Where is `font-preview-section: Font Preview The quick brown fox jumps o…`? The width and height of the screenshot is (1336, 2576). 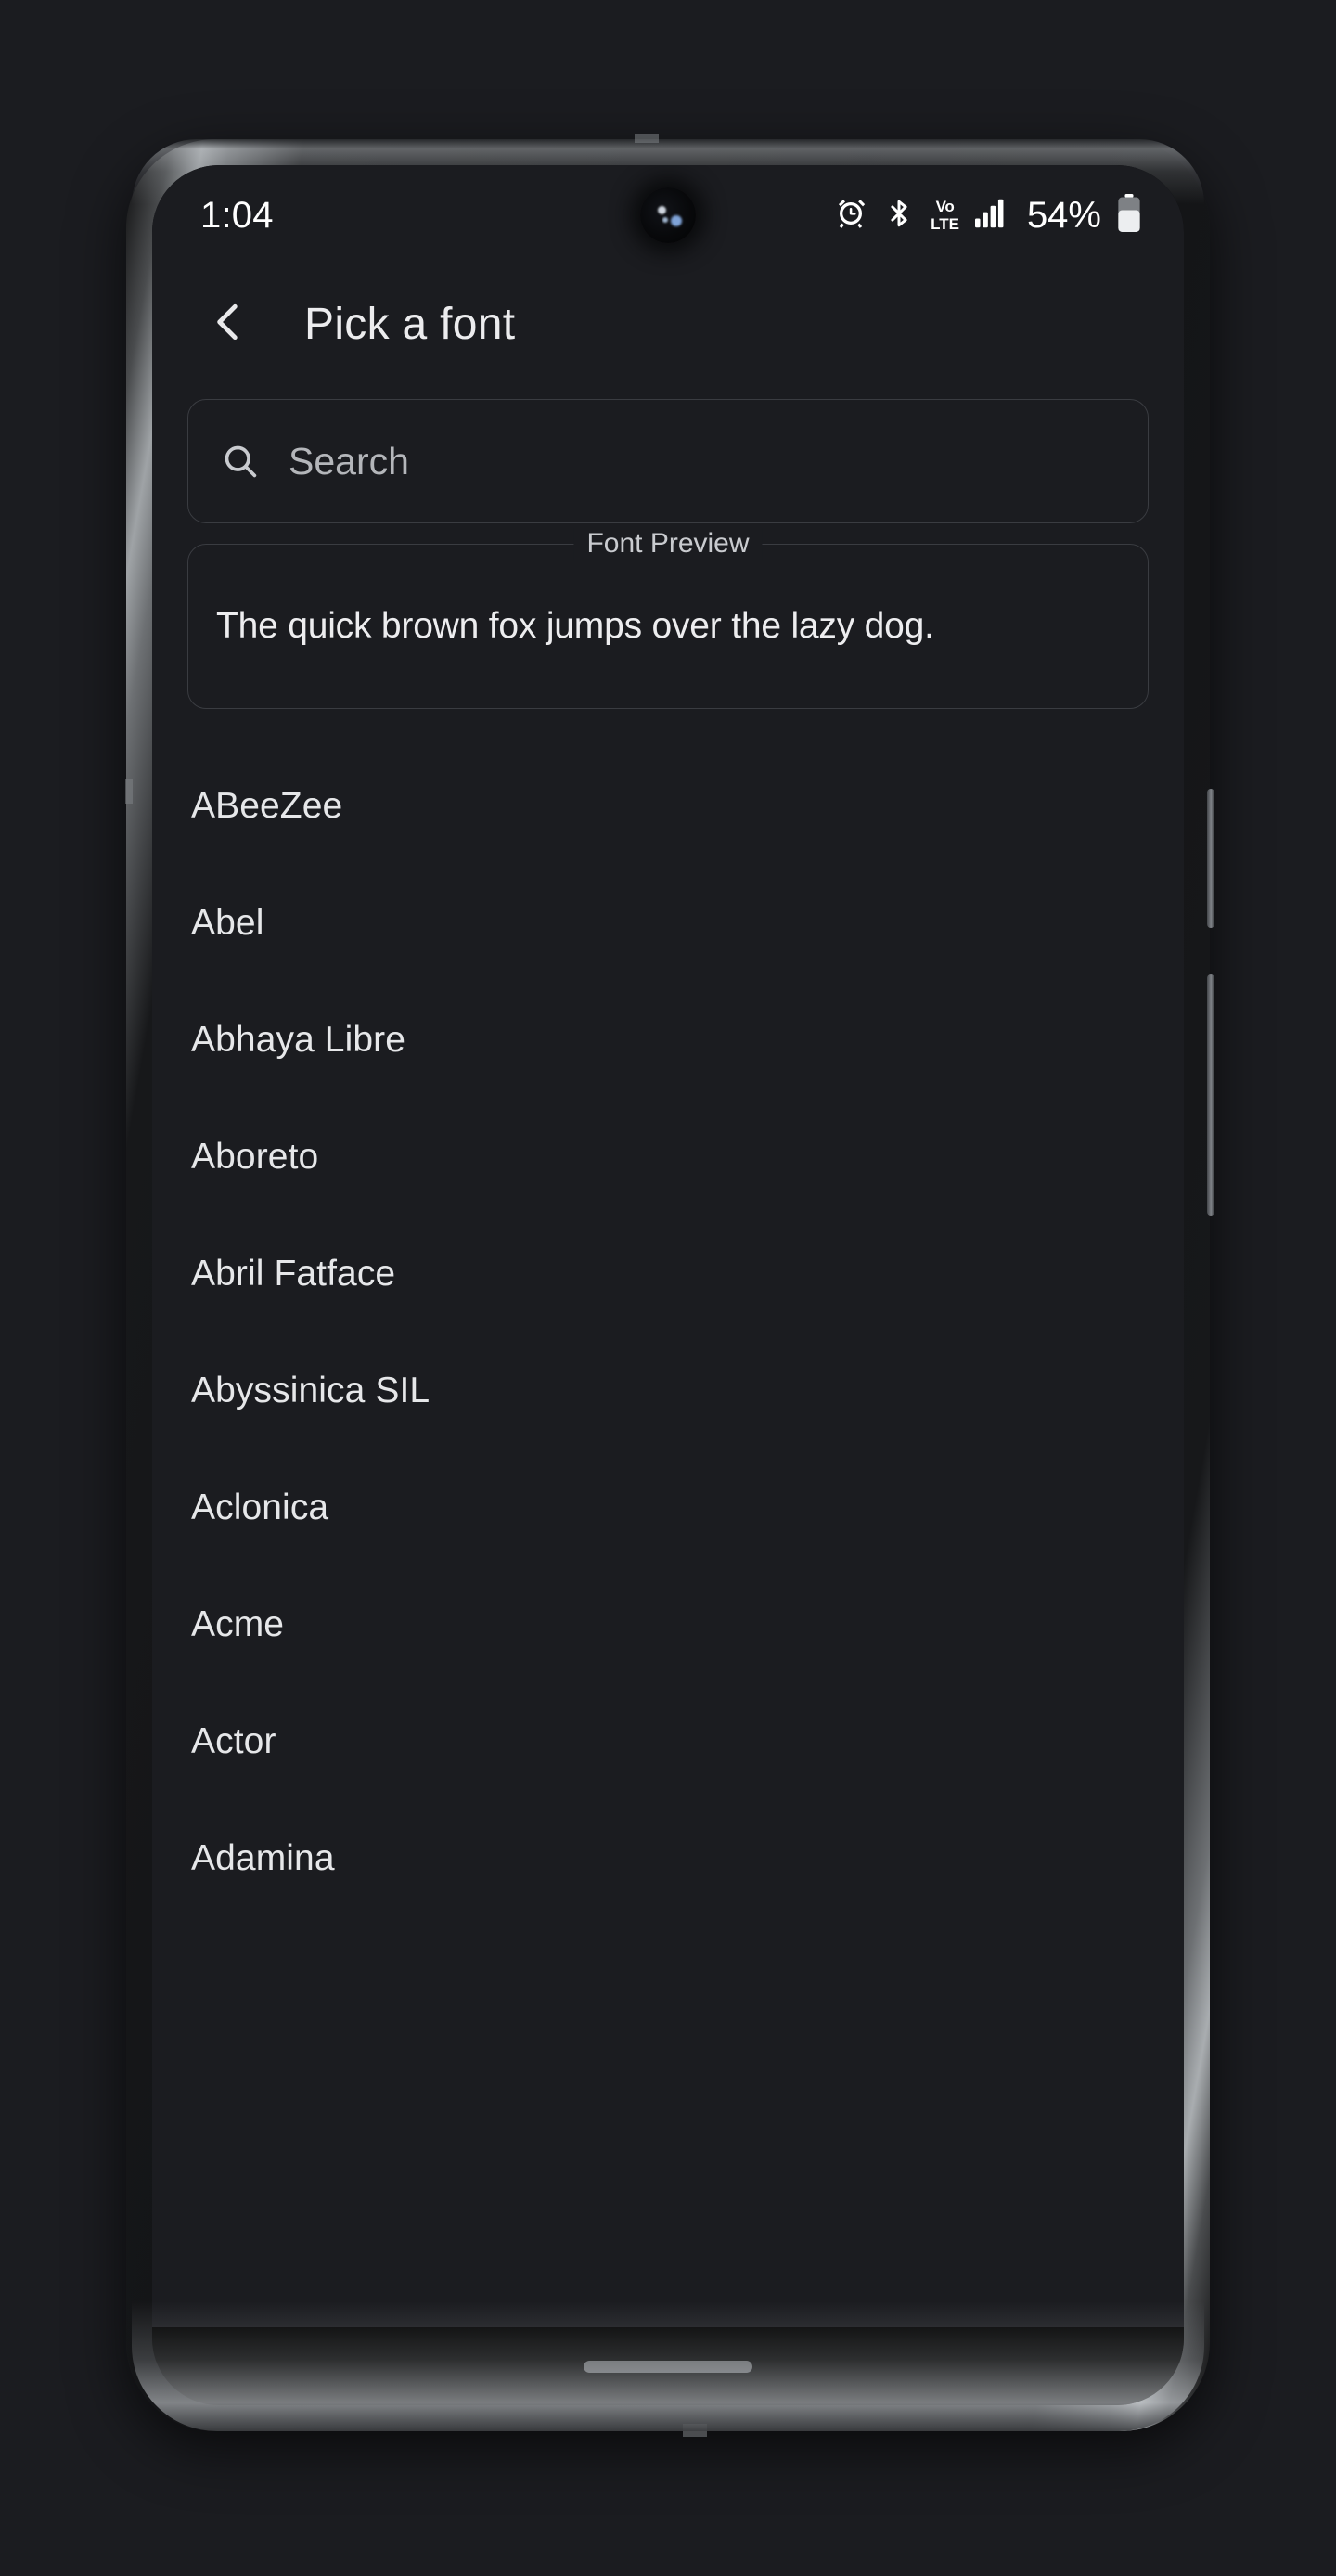
font-preview-section: Font Preview The quick brown fox jumps o… is located at coordinates (668, 616).